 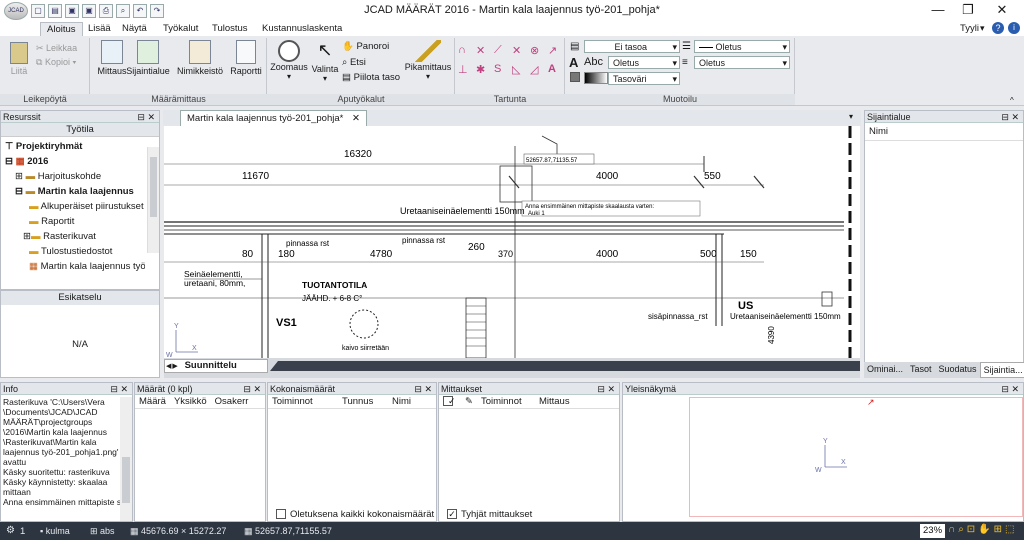 I want to click on etsi-button: ⌕ Etsi, so click(x=354, y=62).